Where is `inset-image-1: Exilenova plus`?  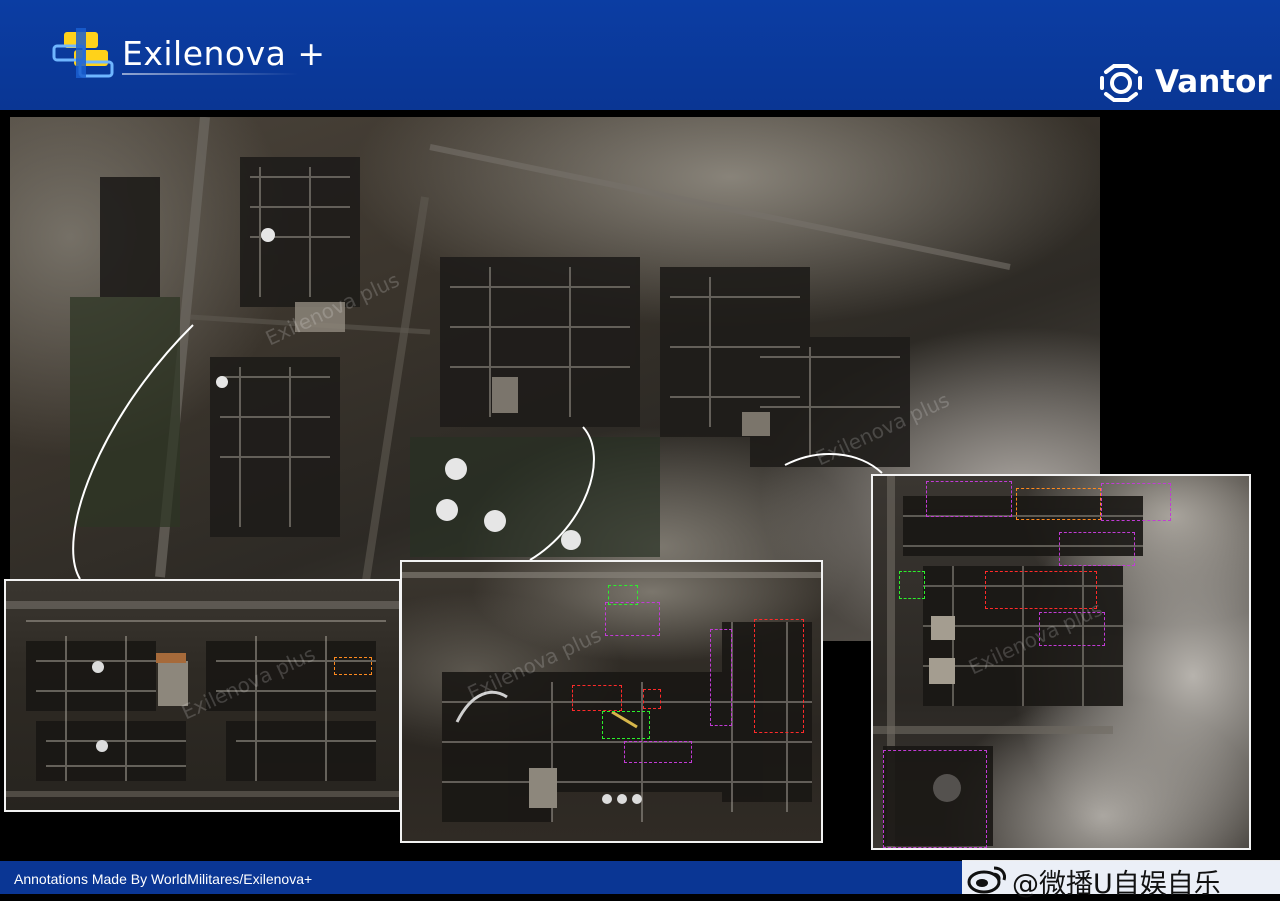 inset-image-1: Exilenova plus is located at coordinates (202, 695).